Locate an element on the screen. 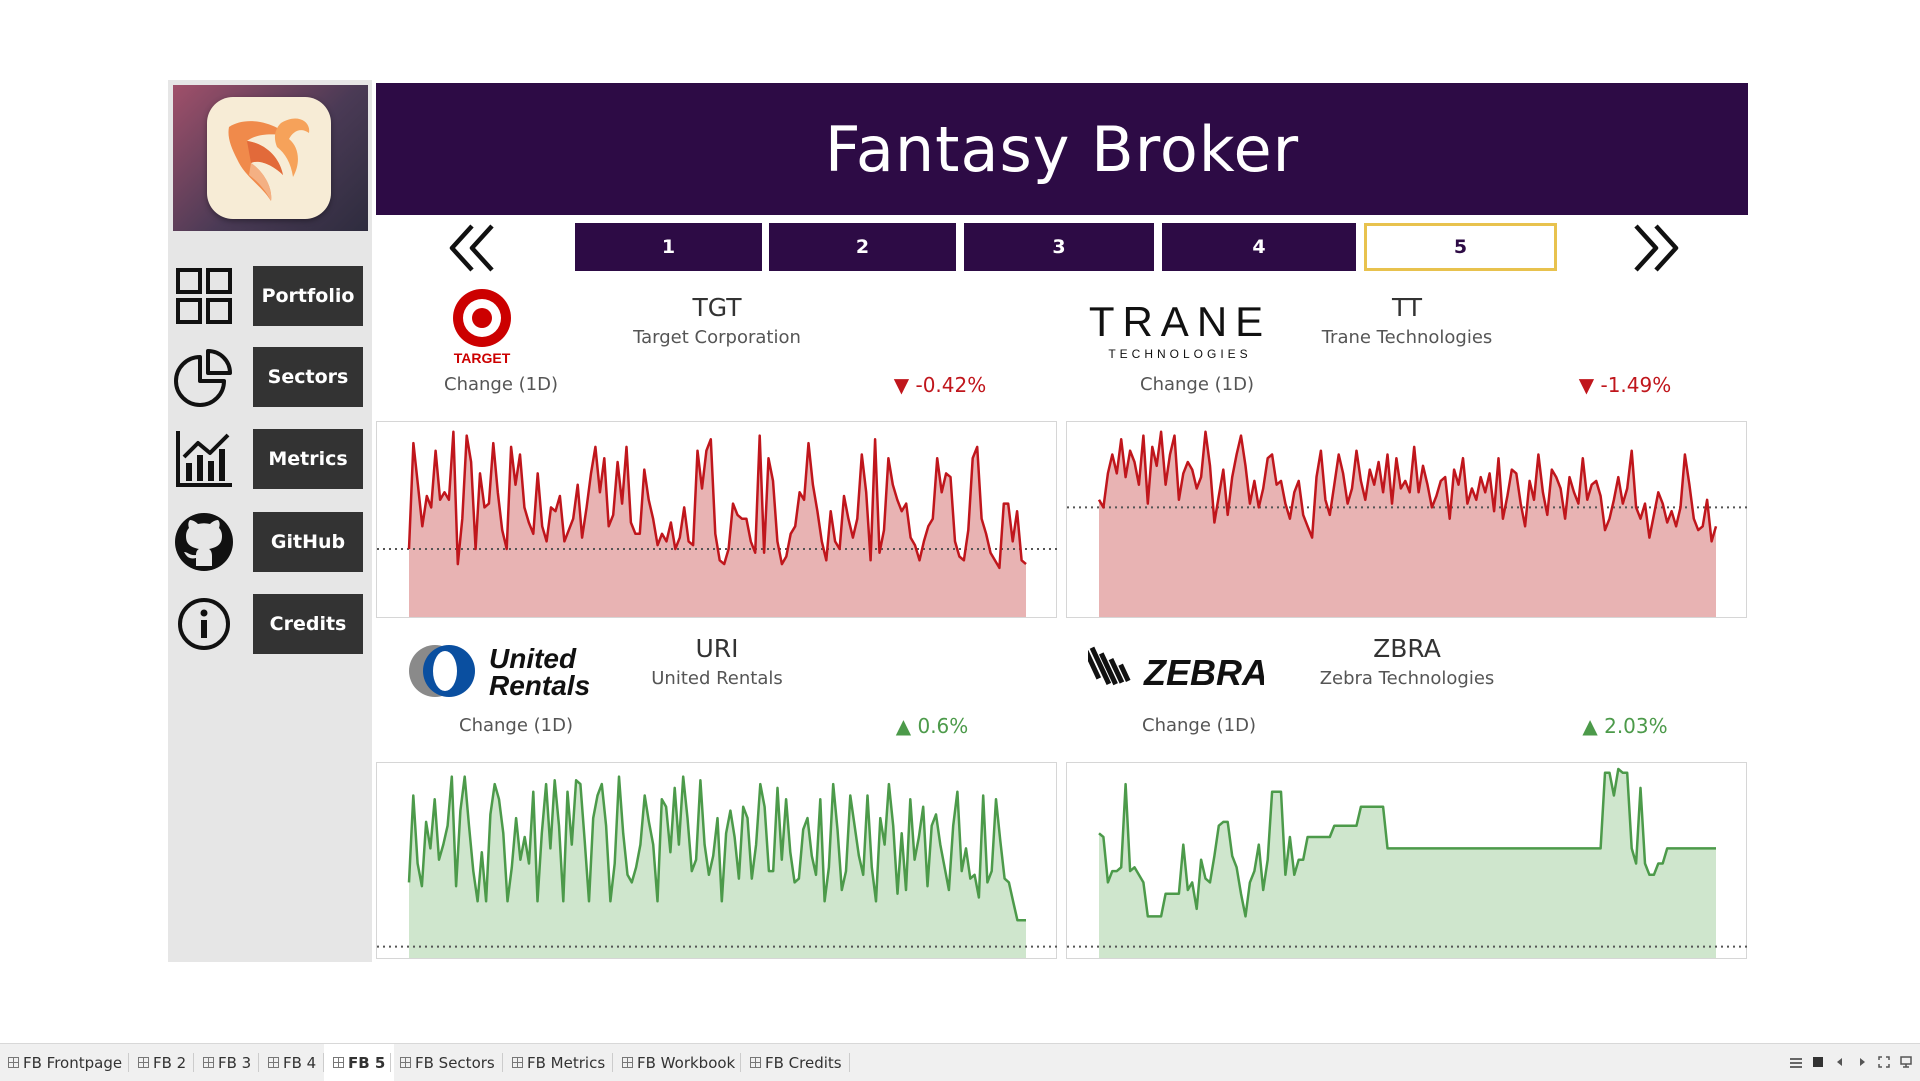  tab-fb-metrics: FB Metrics is located at coordinates (558, 1062).